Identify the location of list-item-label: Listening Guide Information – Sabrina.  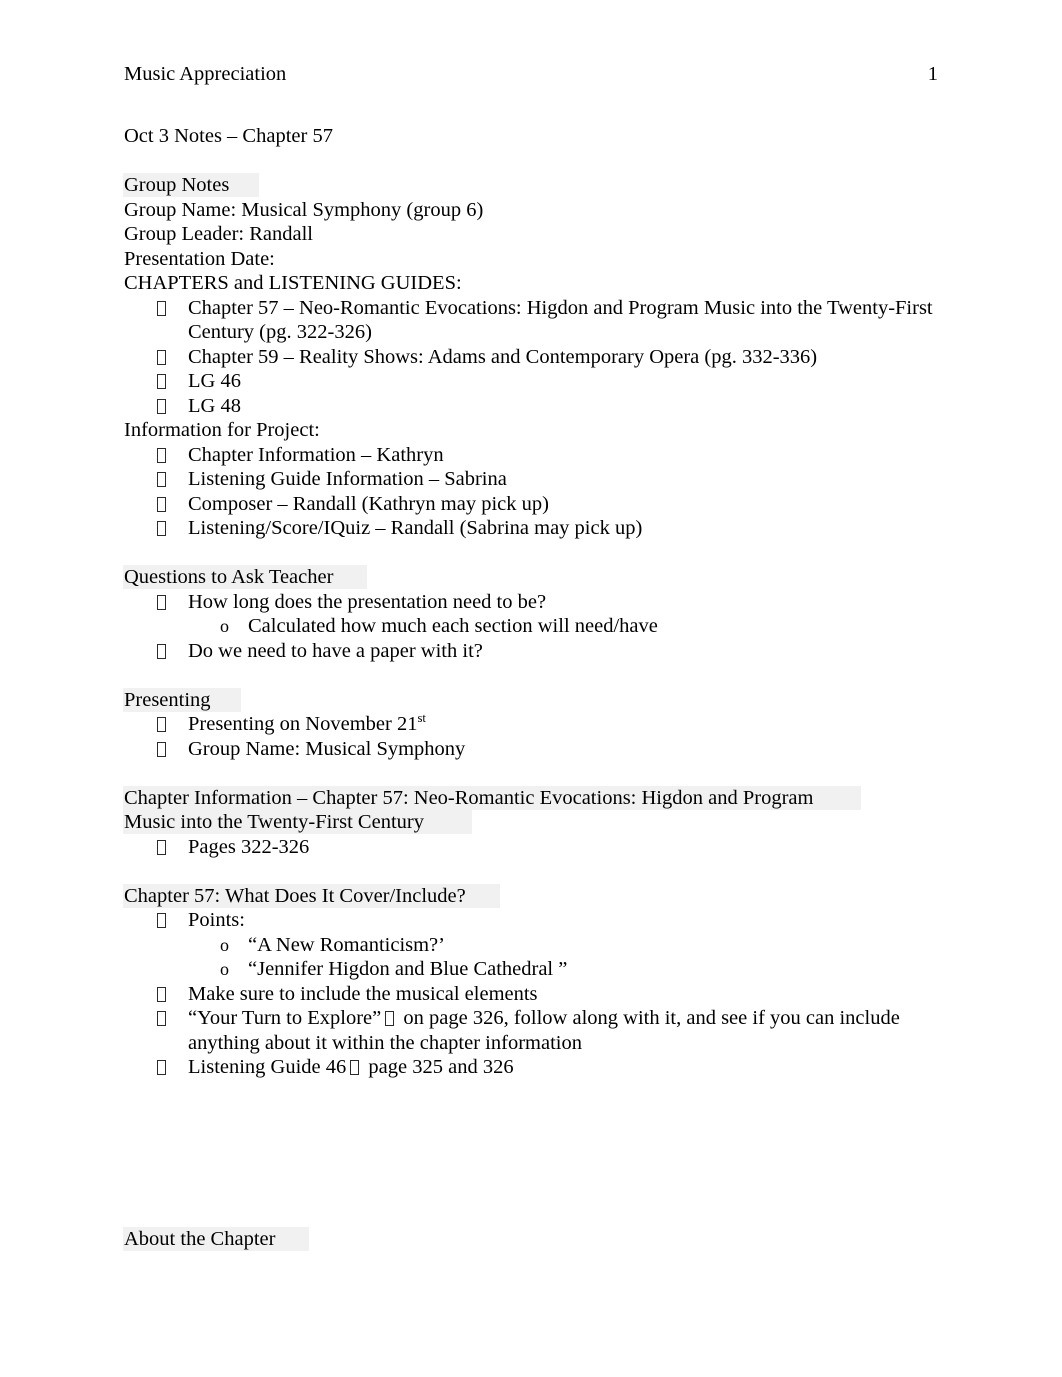
(347, 479).